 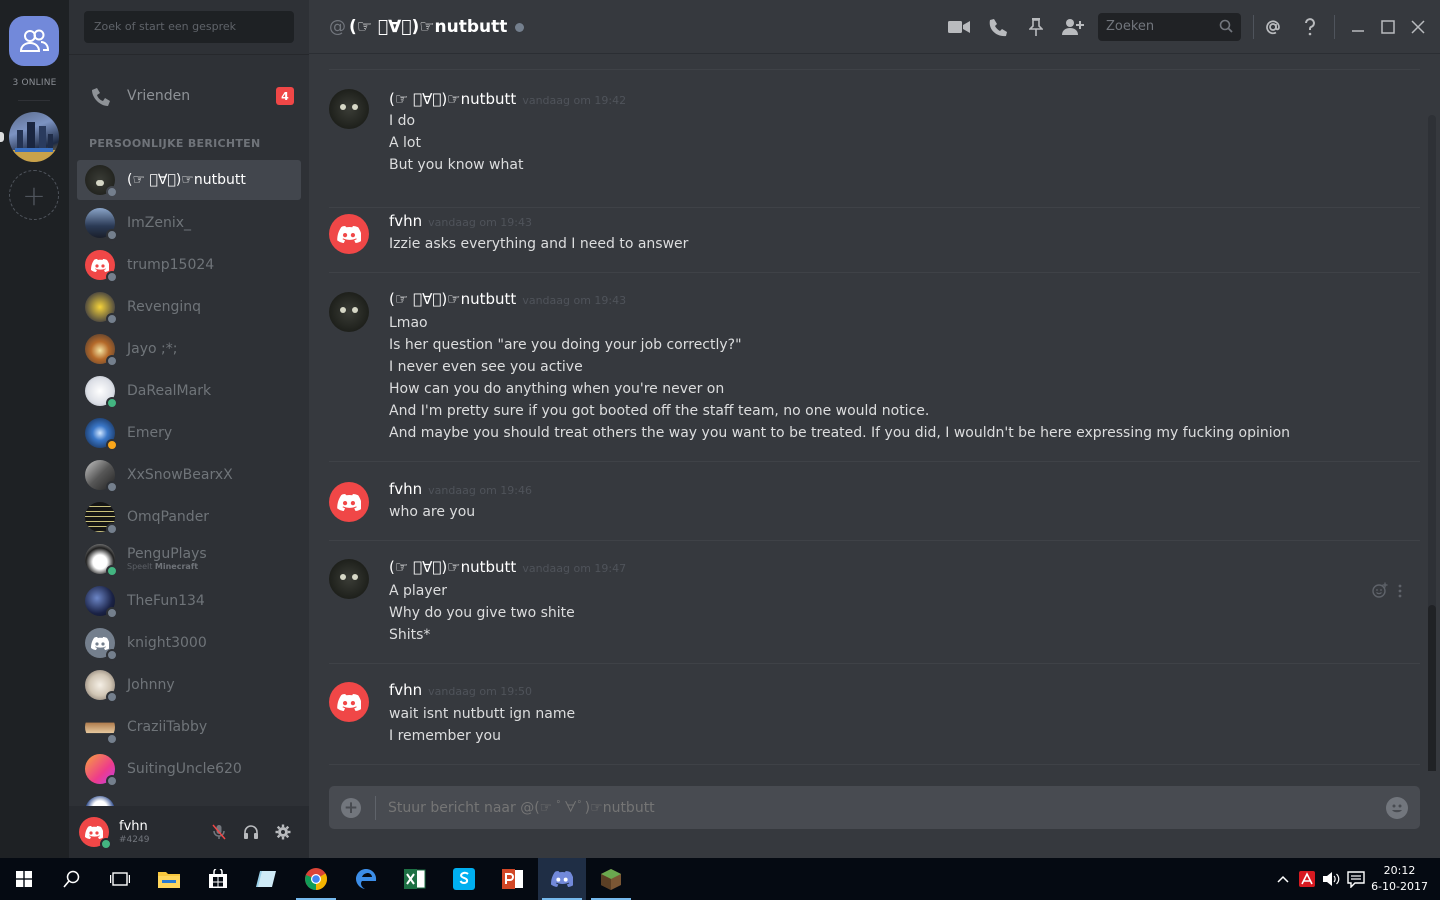 What do you see at coordinates (162, 566) in the screenshot?
I see `dm-activity: Speelt Minecraft` at bounding box center [162, 566].